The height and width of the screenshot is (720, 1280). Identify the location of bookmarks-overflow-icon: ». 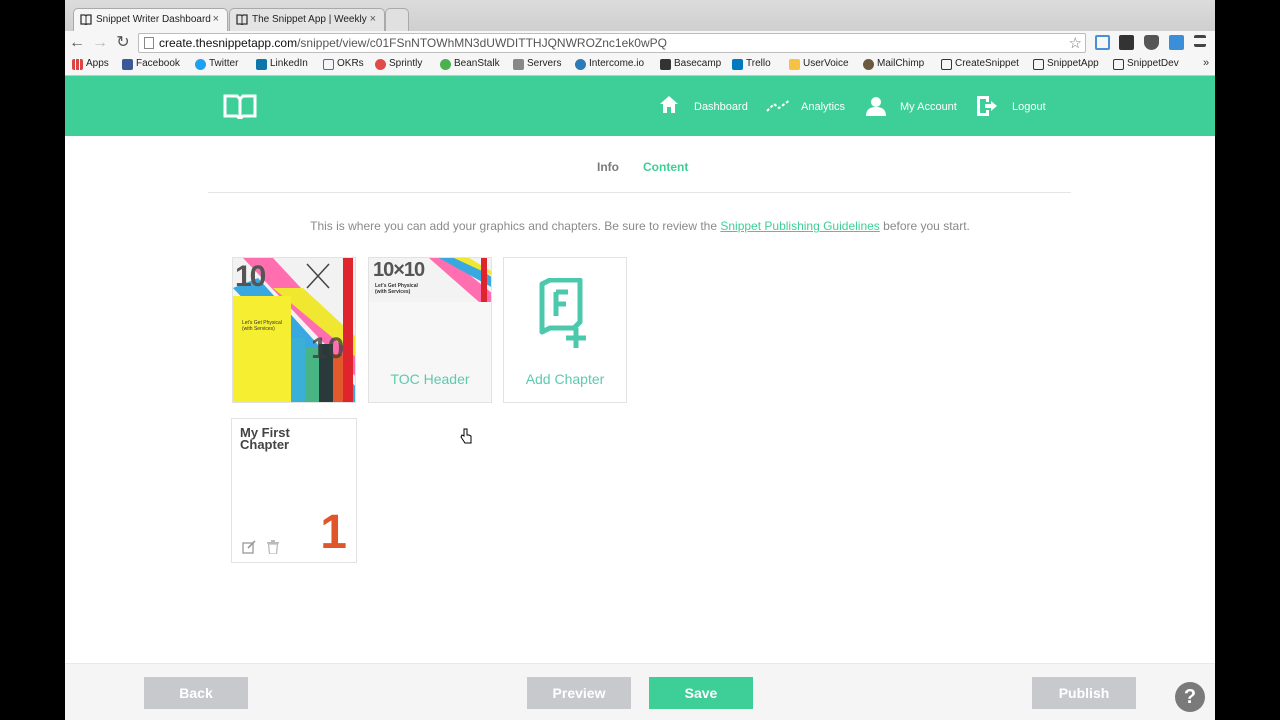
(1206, 63).